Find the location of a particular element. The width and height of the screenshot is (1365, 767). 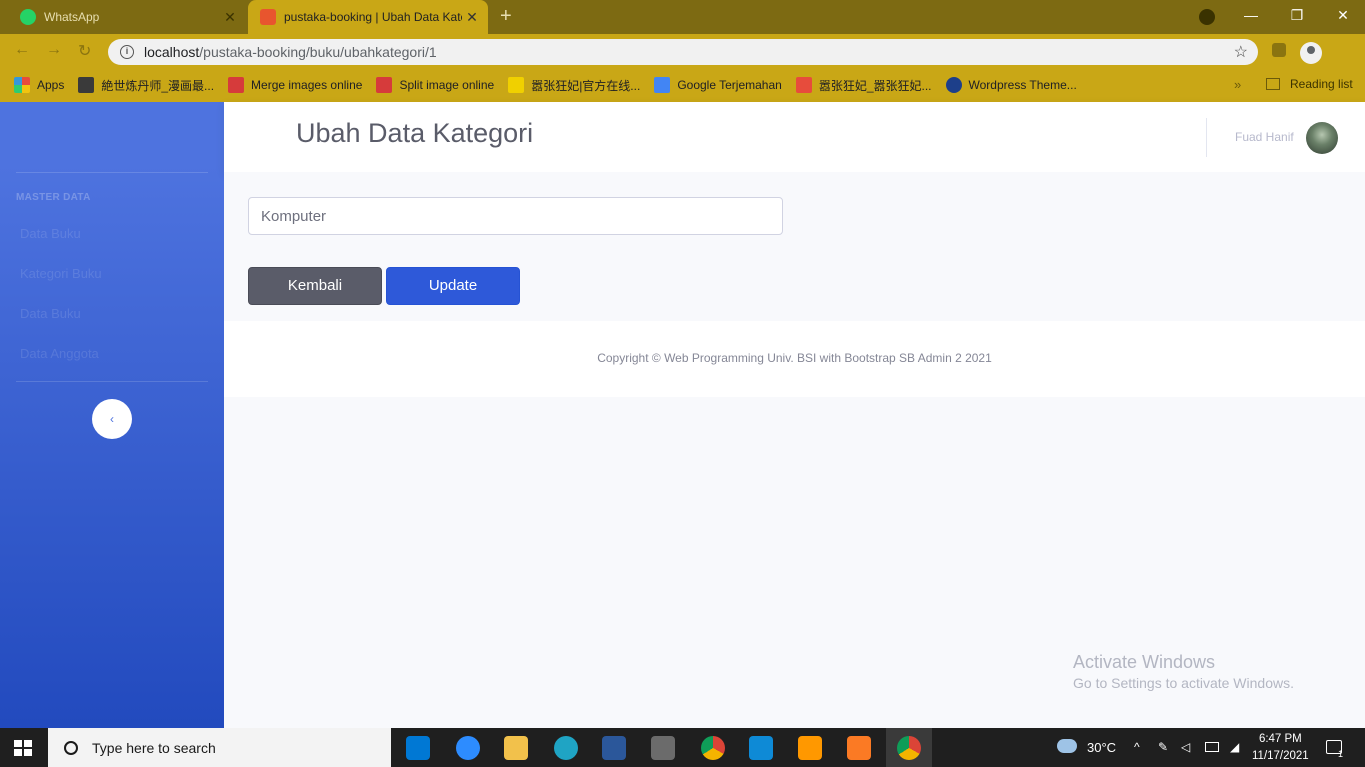

whatsapp-icon is located at coordinates (28, 17).